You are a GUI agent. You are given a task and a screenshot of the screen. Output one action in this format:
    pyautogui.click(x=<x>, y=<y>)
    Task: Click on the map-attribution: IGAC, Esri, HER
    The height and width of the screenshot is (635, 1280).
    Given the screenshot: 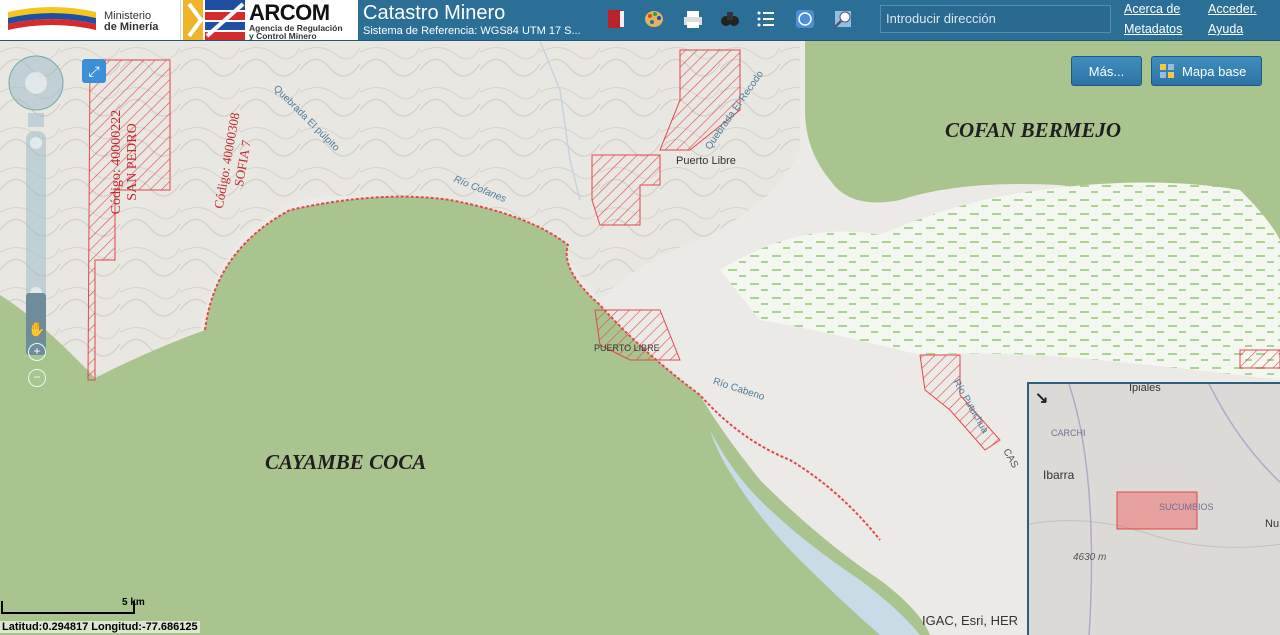 What is the action you would take?
    pyautogui.click(x=970, y=620)
    